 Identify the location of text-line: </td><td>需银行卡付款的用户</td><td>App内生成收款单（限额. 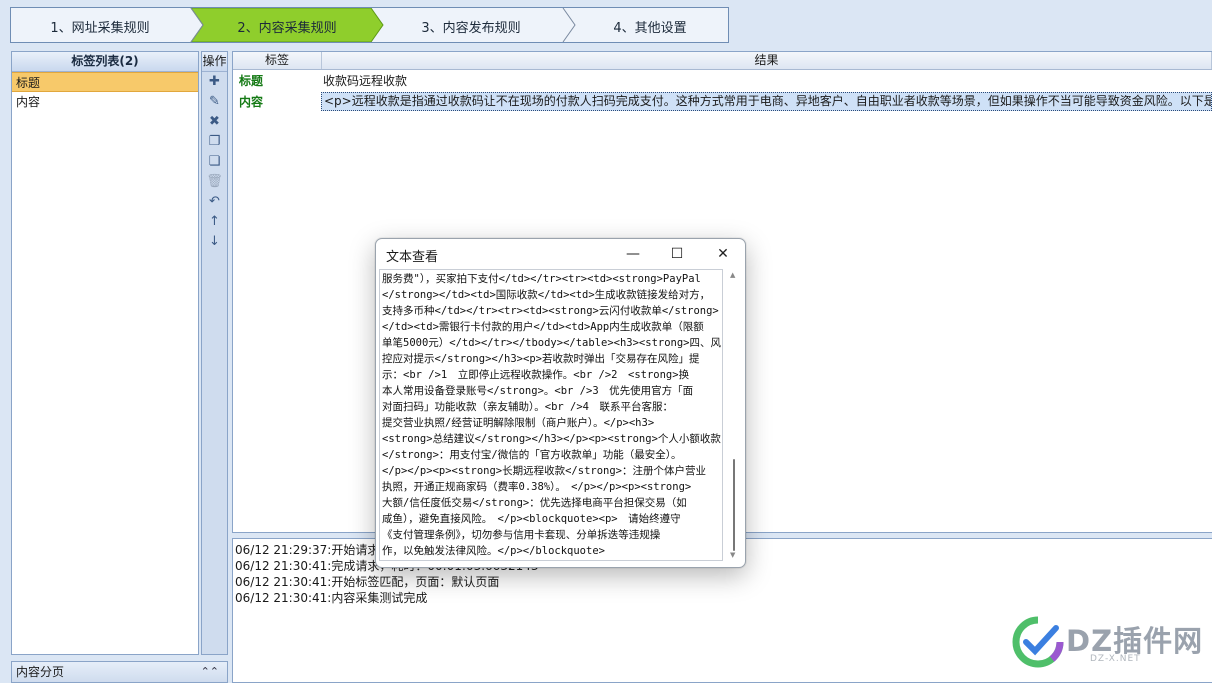
(543, 327).